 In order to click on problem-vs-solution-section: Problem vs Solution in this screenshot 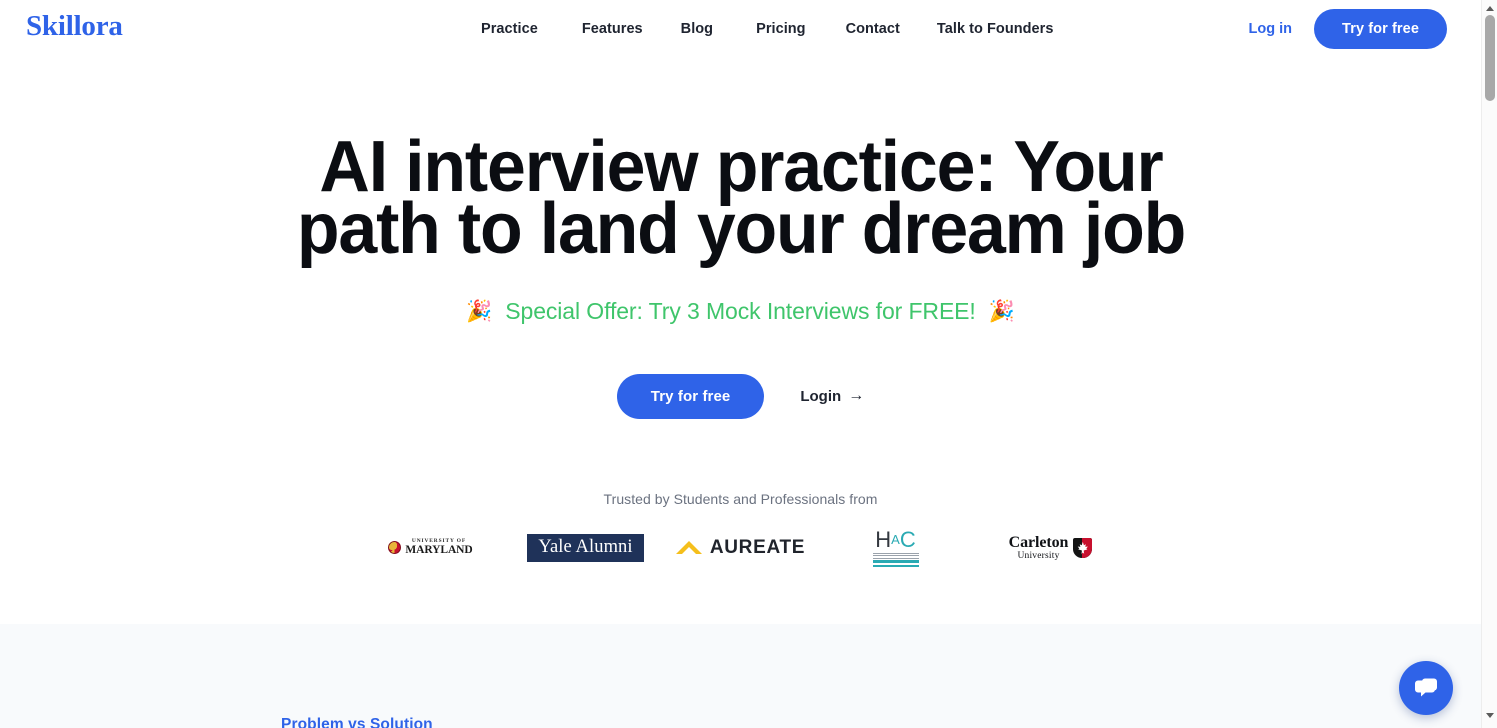, I will do `click(740, 676)`.